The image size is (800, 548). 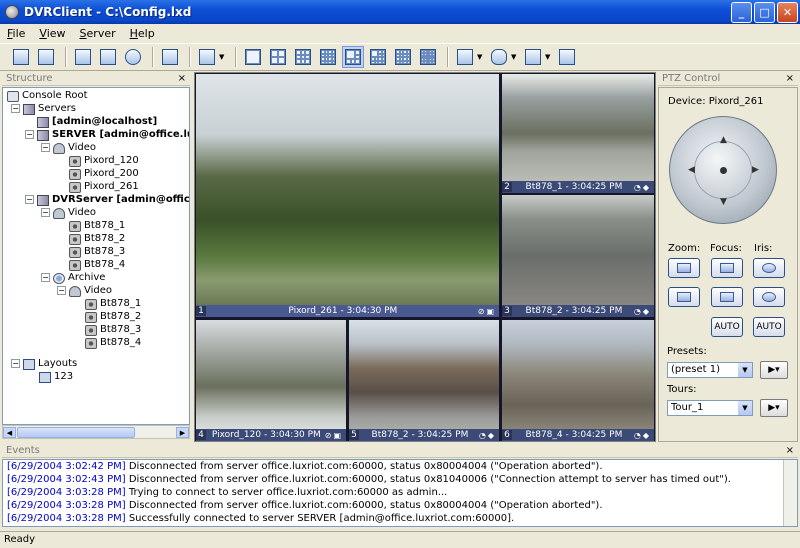 I want to click on zoom-in-icon, so click(x=684, y=268).